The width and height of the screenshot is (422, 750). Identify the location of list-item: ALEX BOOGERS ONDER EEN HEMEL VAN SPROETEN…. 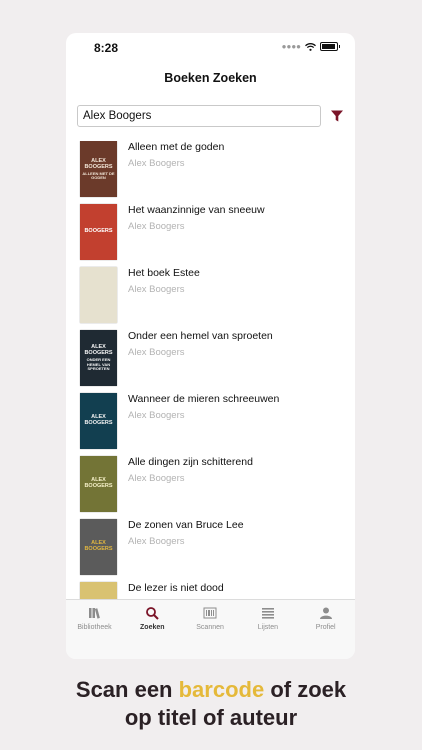
(210, 361).